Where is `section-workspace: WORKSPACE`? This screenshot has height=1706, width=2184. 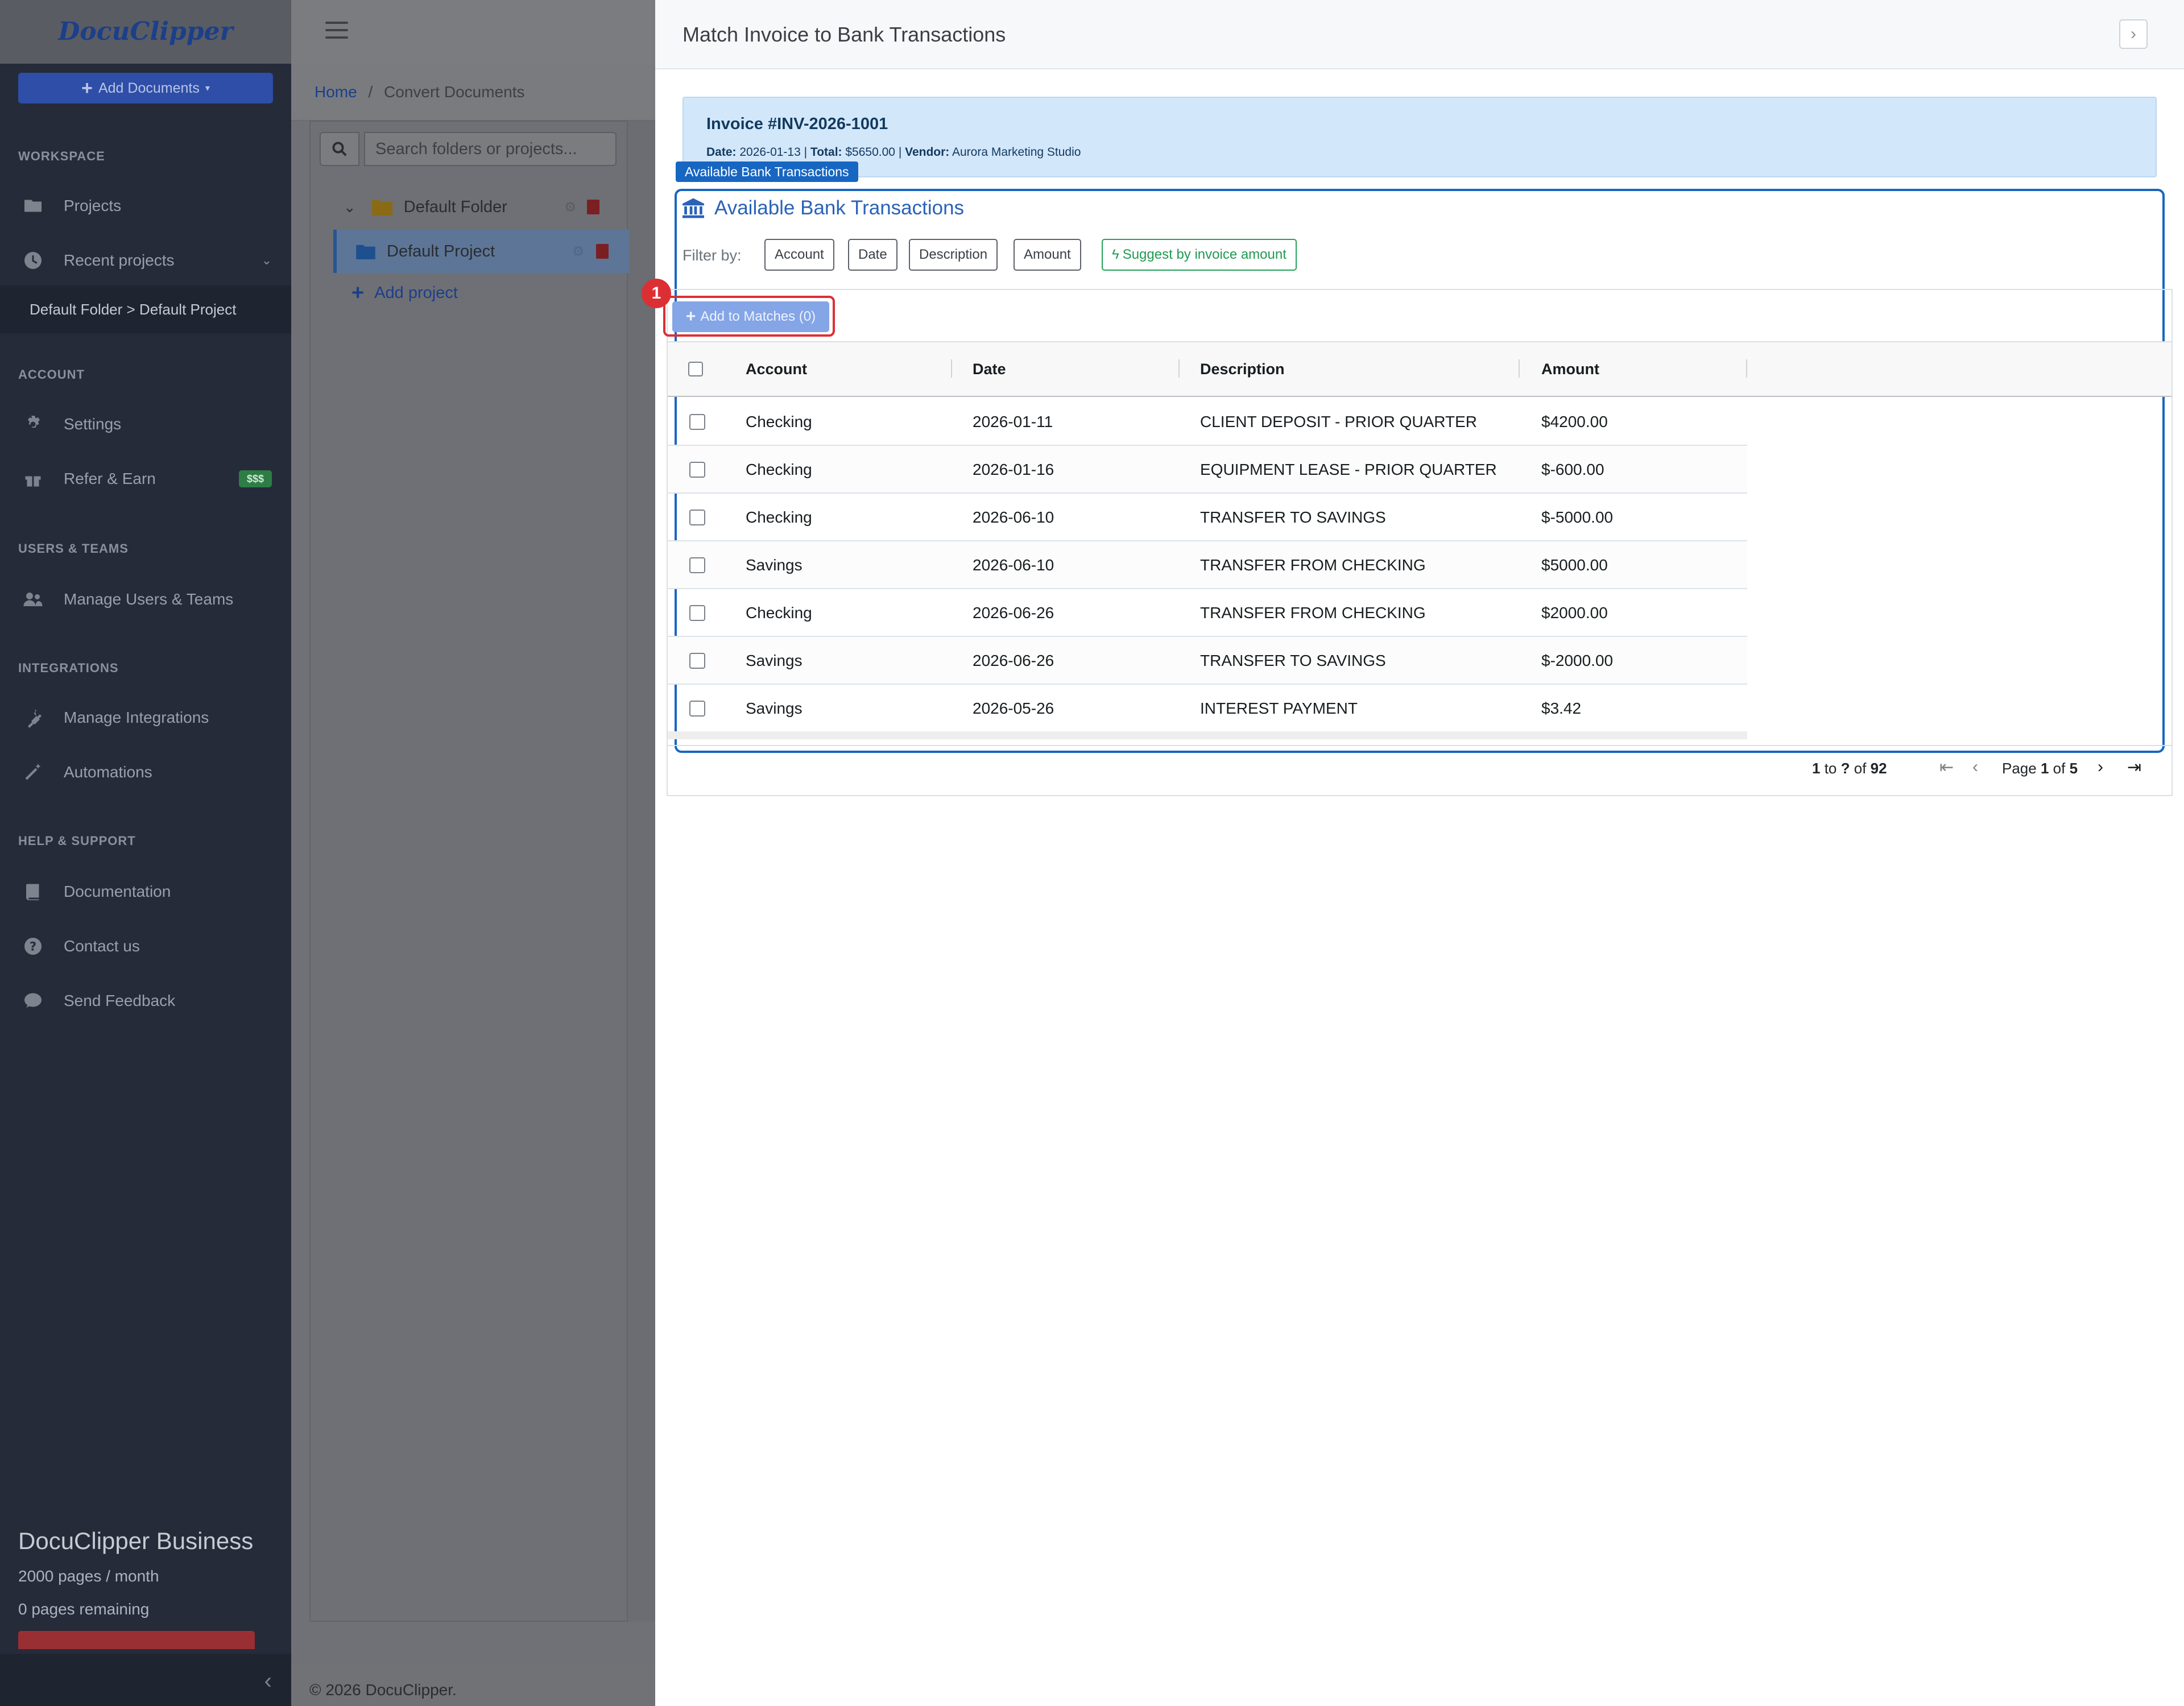 section-workspace: WORKSPACE is located at coordinates (61, 156).